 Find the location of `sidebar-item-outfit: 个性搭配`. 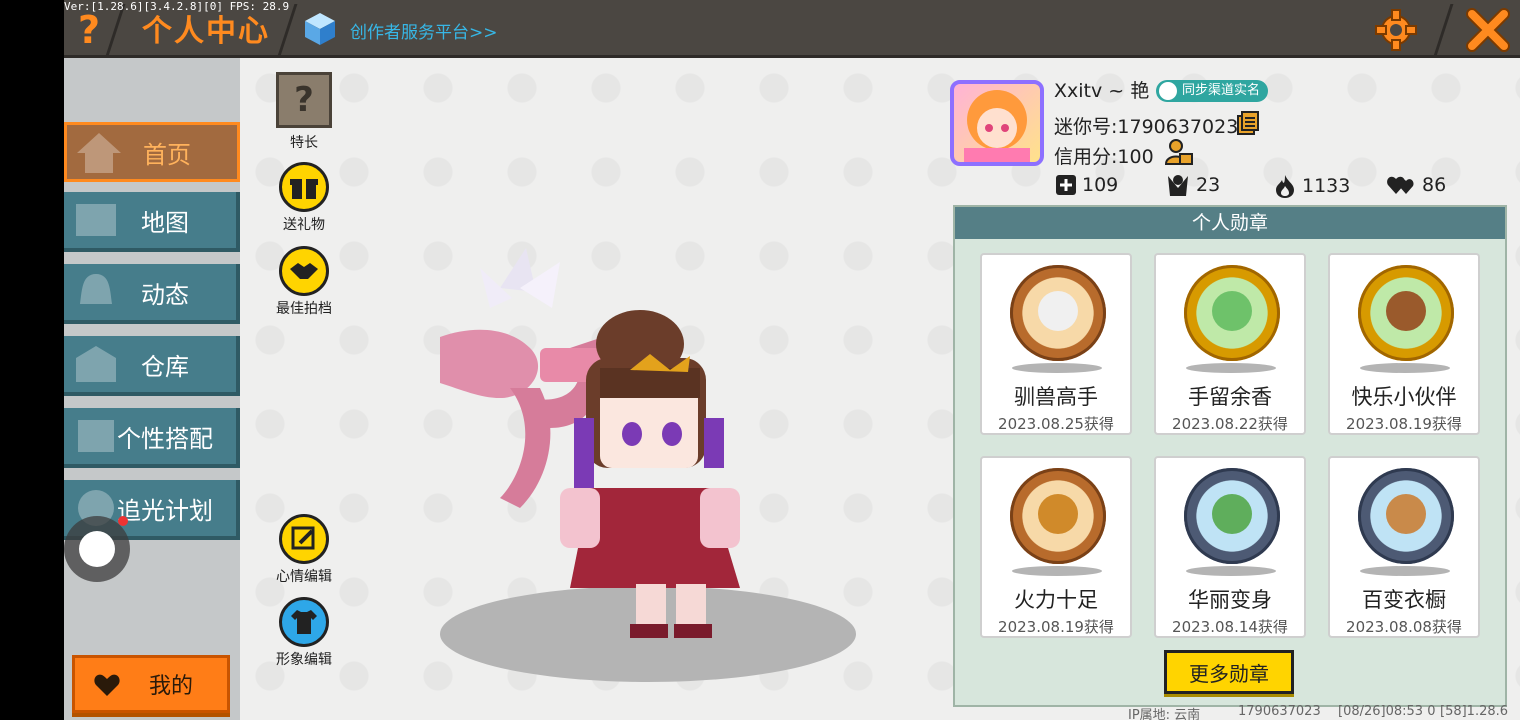

sidebar-item-outfit: 个性搭配 is located at coordinates (152, 438).